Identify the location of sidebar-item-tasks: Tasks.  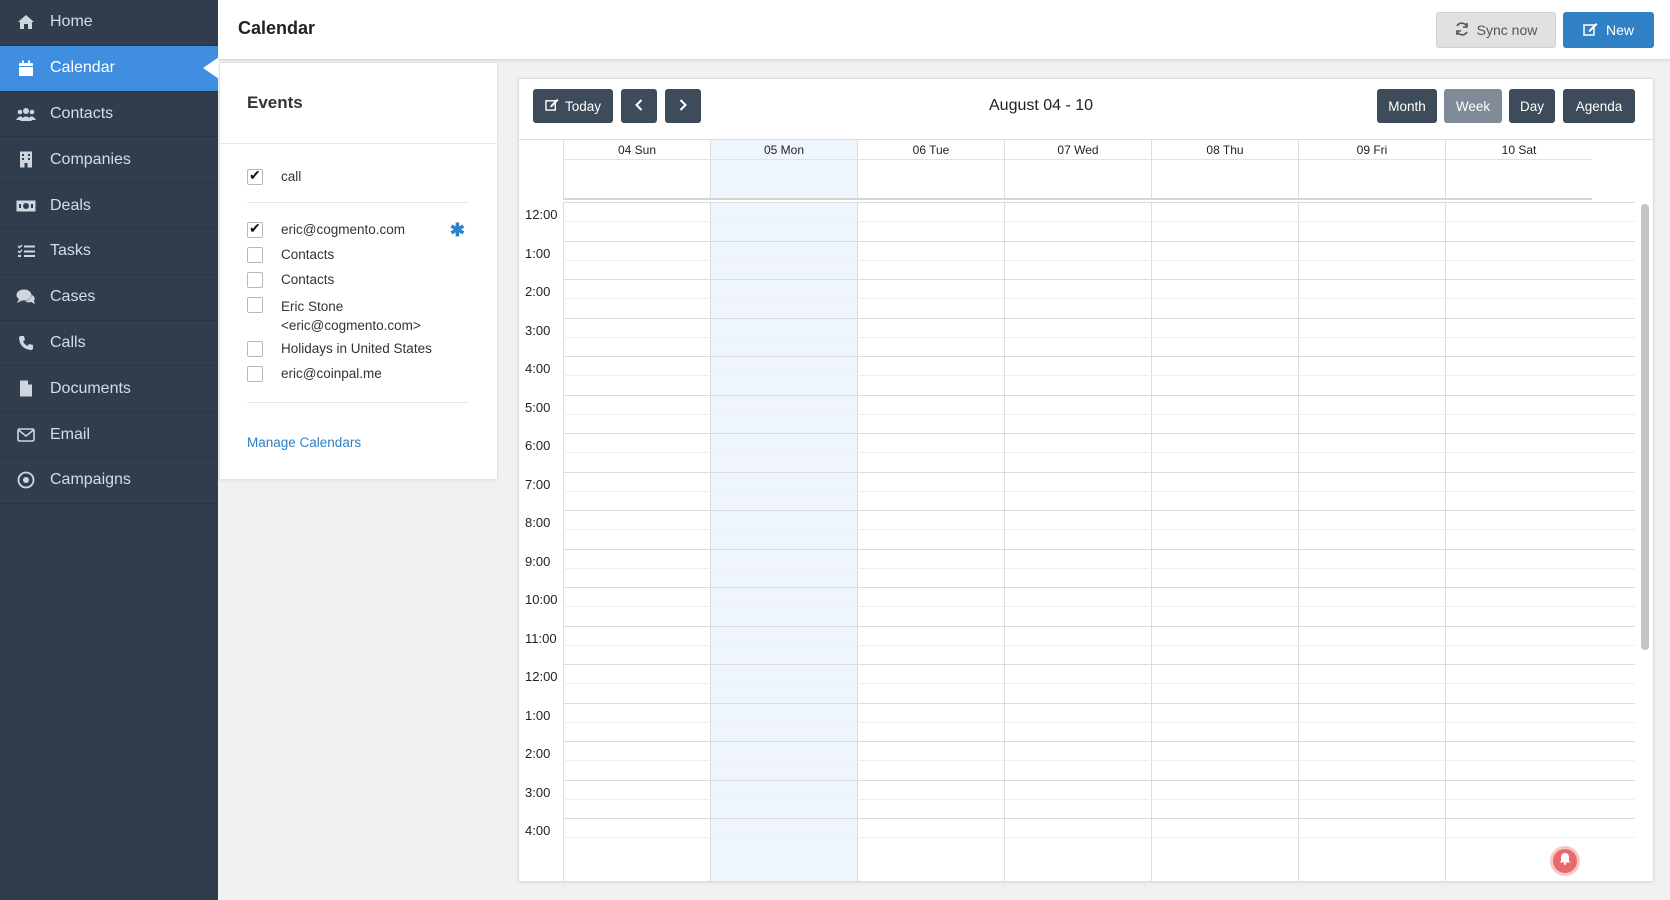
(109, 252).